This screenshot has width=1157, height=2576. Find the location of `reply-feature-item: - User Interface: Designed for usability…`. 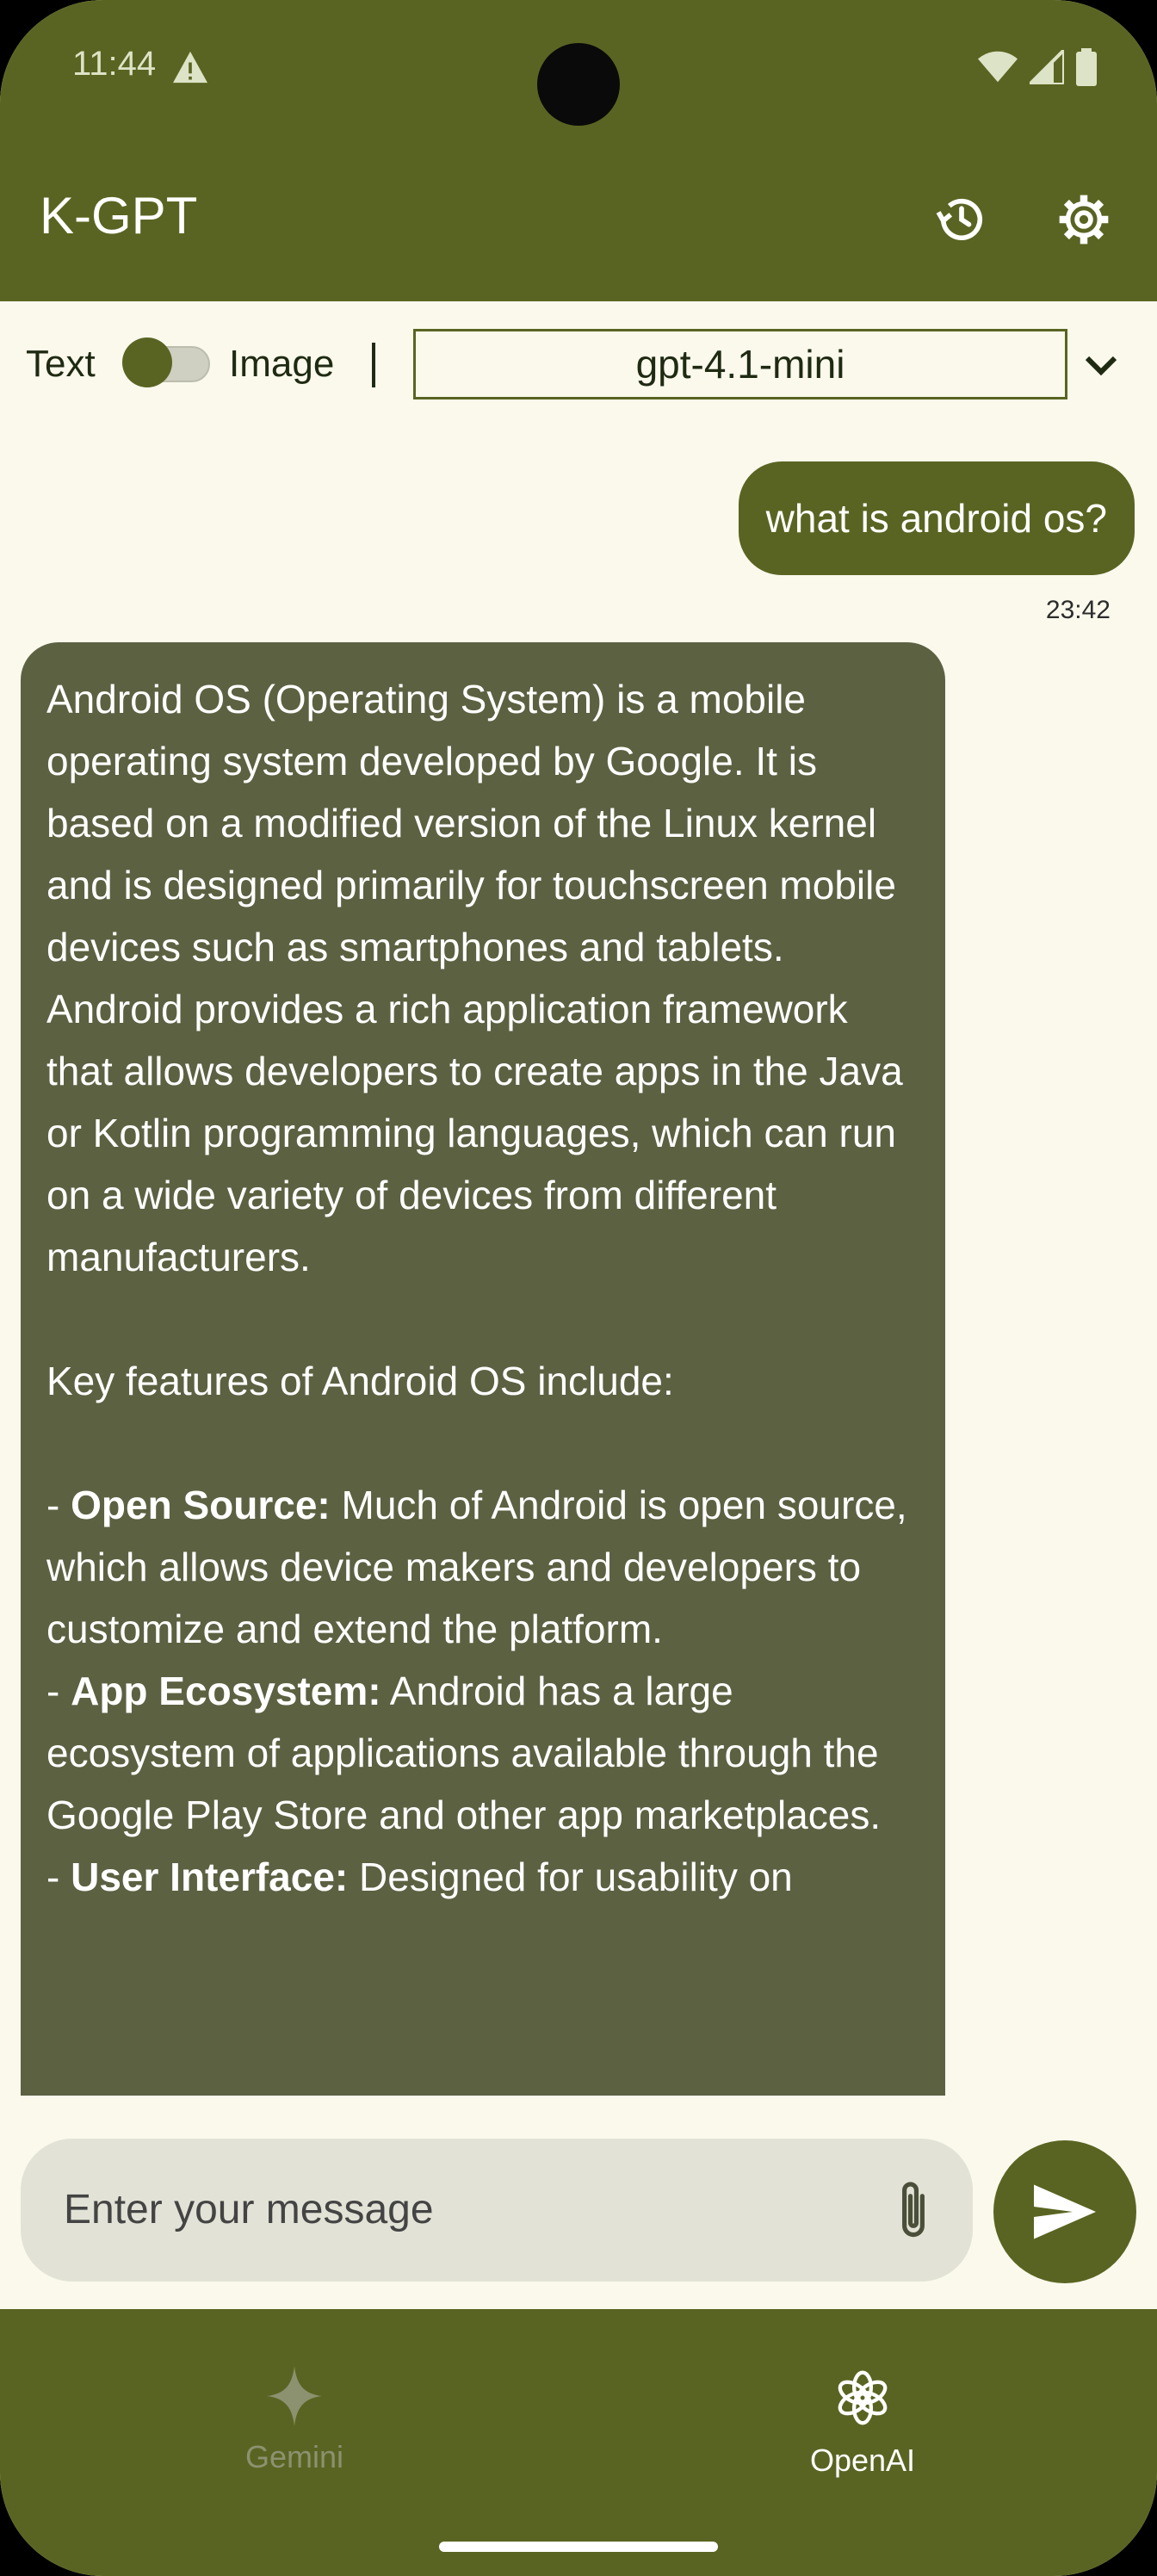

reply-feature-item: - User Interface: Designed for usability… is located at coordinates (420, 1877).